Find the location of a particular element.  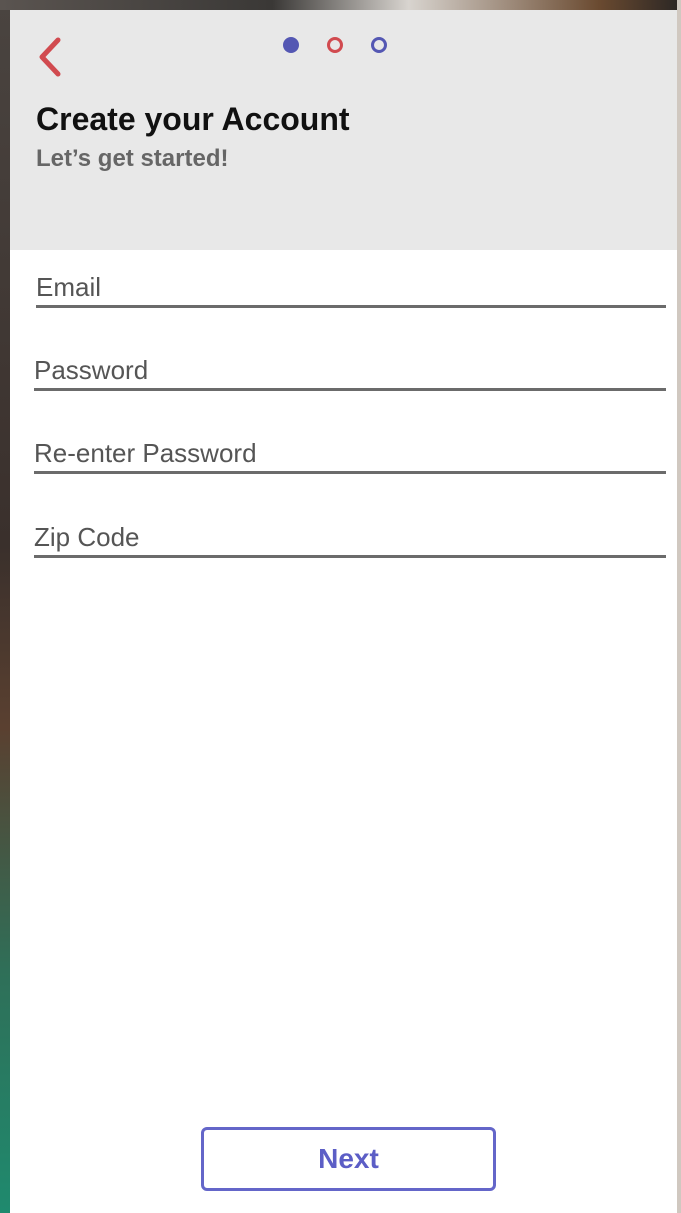

reenter-password-input is located at coordinates (350, 446).